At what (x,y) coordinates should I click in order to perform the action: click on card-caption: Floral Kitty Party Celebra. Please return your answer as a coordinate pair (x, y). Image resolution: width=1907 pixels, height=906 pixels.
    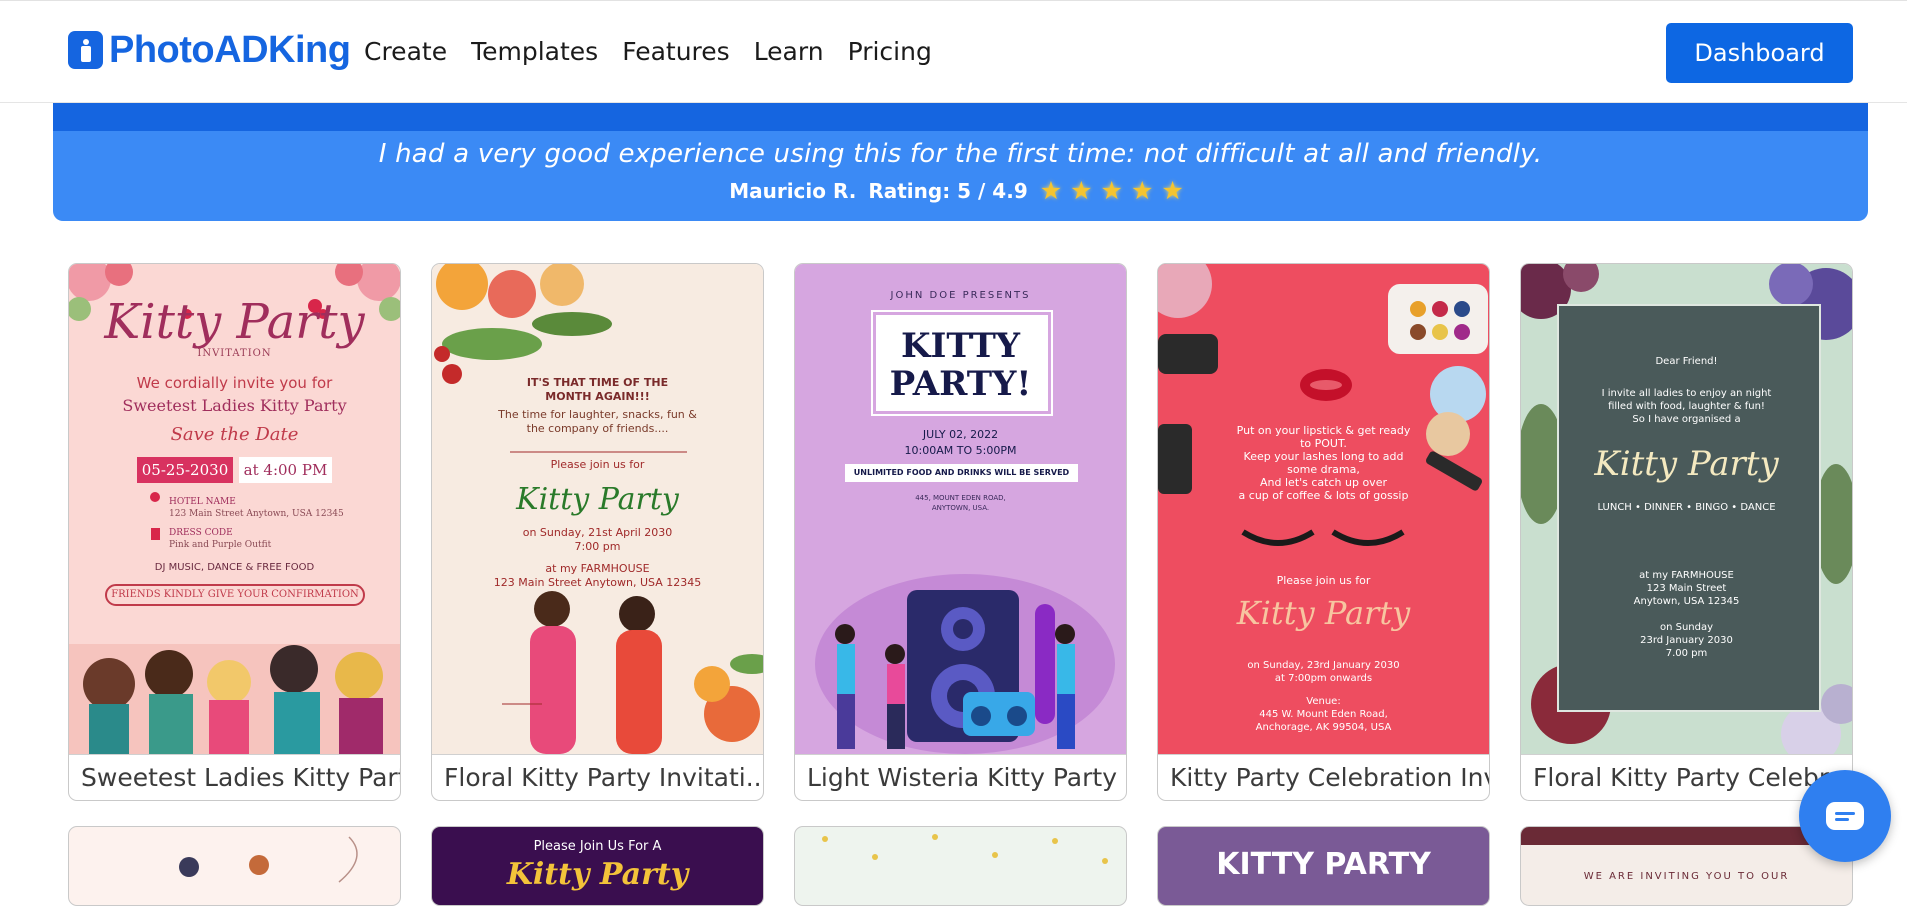
    Looking at the image, I should click on (1686, 777).